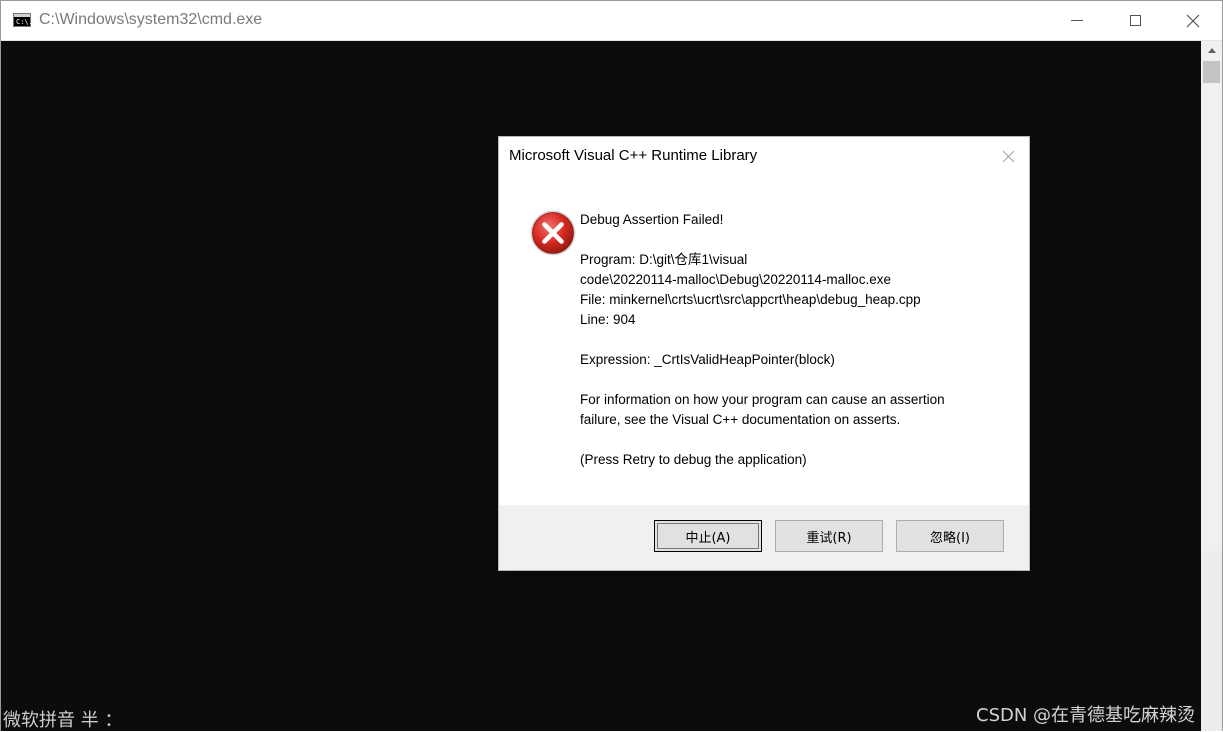 The image size is (1223, 732). What do you see at coordinates (708, 536) in the screenshot?
I see `abort-button: 中止(A)` at bounding box center [708, 536].